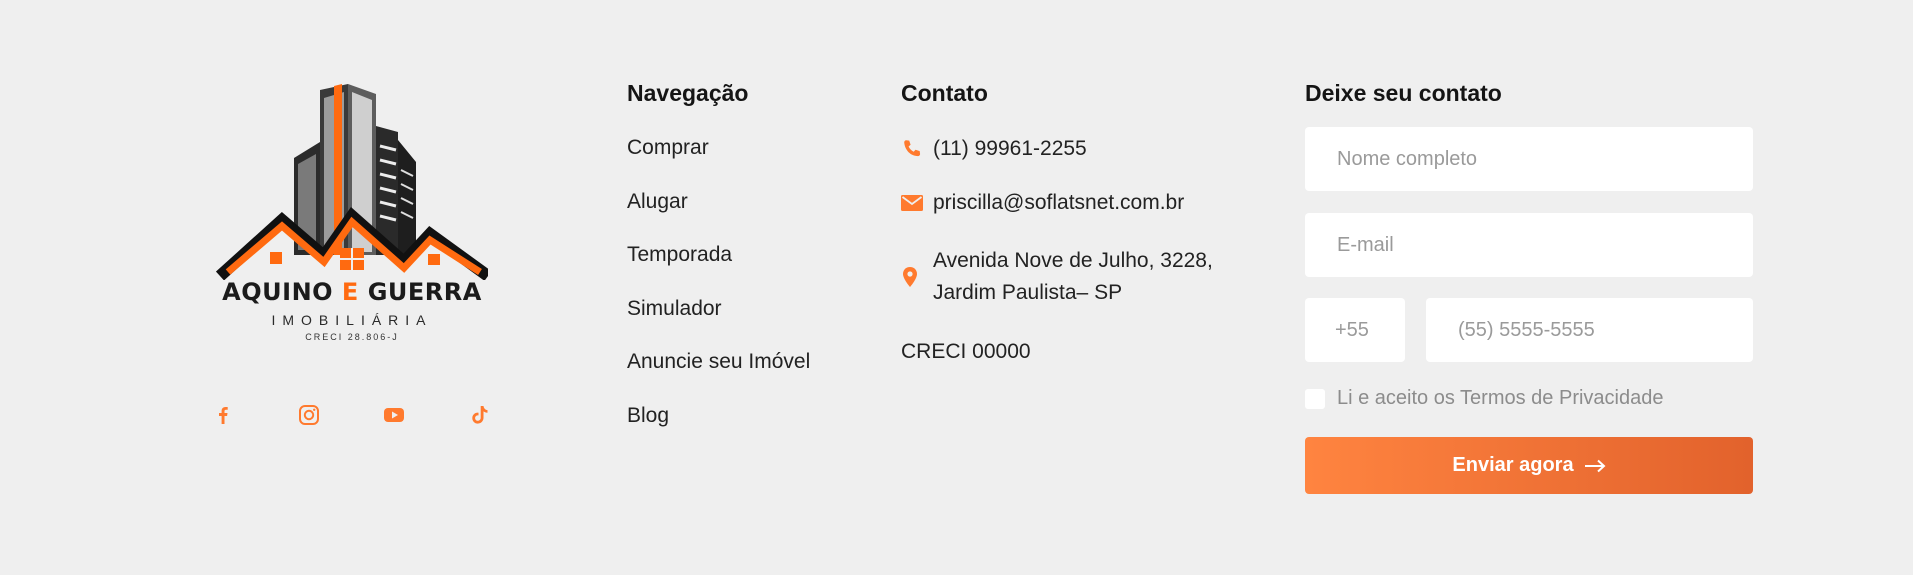  I want to click on nav-item-comprar: Comprar, so click(718, 163).